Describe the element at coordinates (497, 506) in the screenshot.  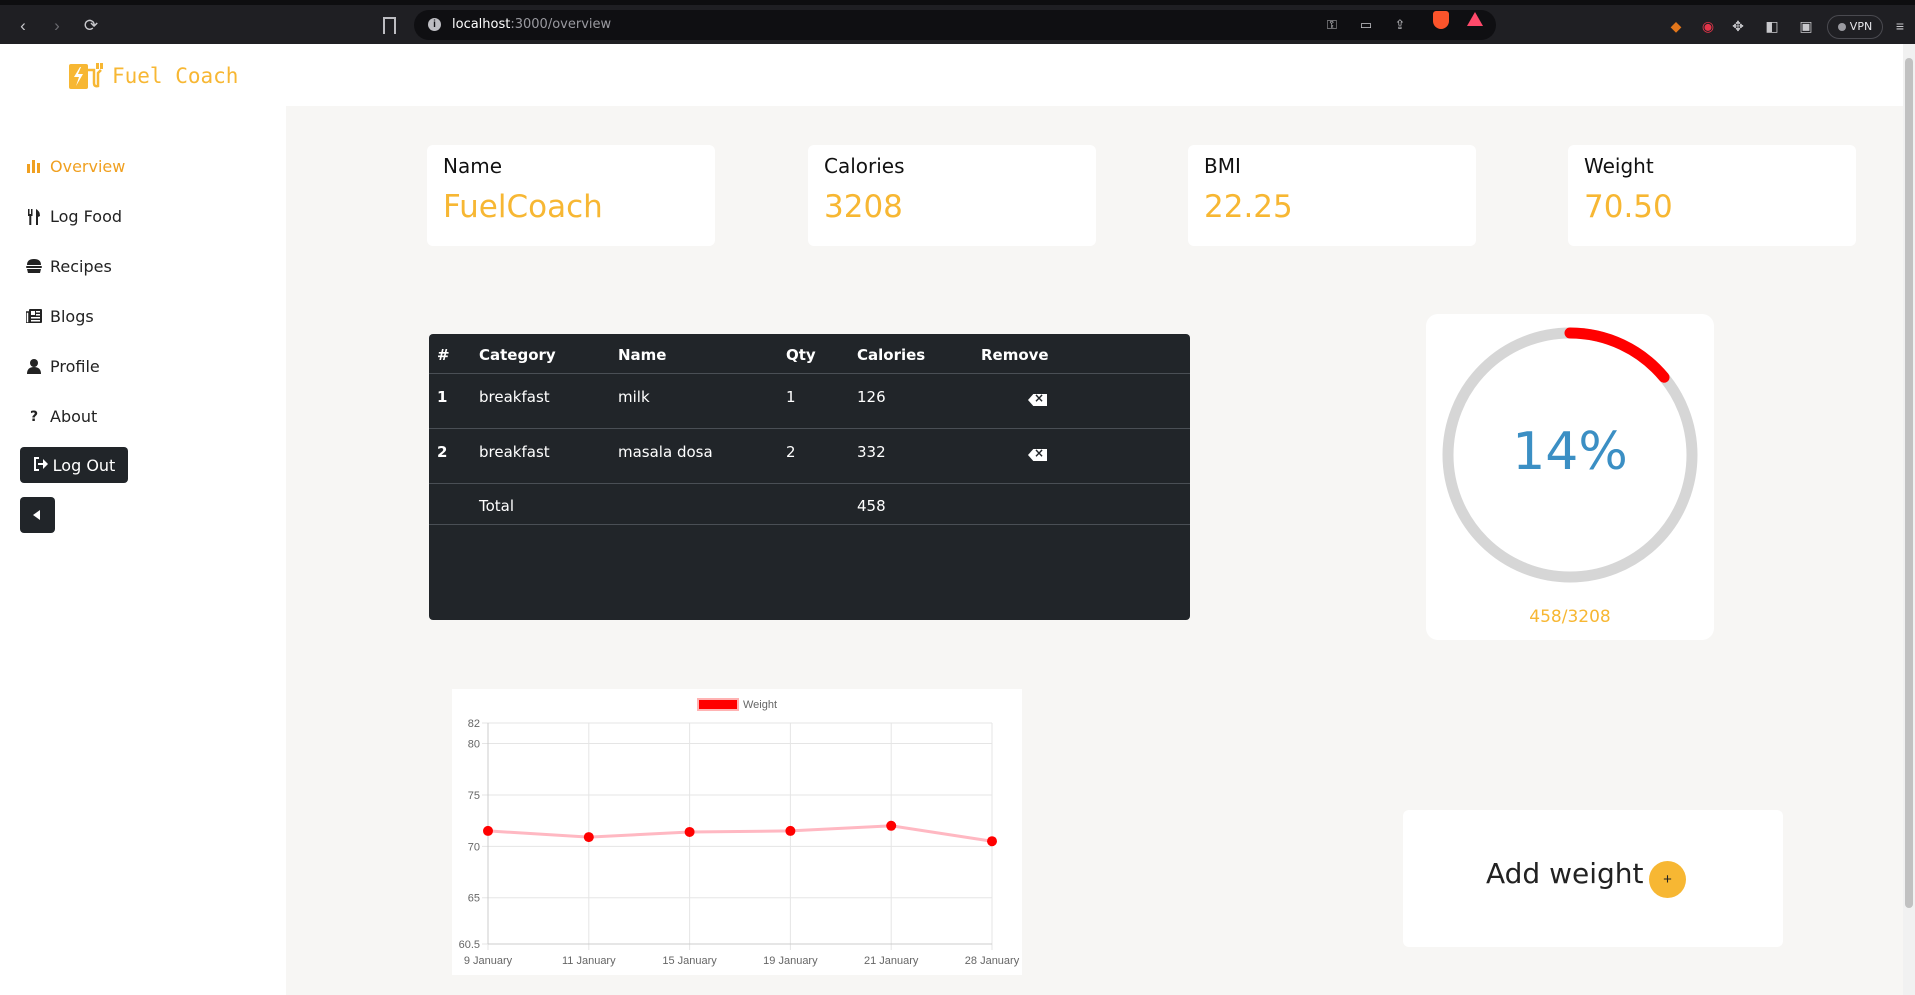
I see `total-label: Total` at that location.